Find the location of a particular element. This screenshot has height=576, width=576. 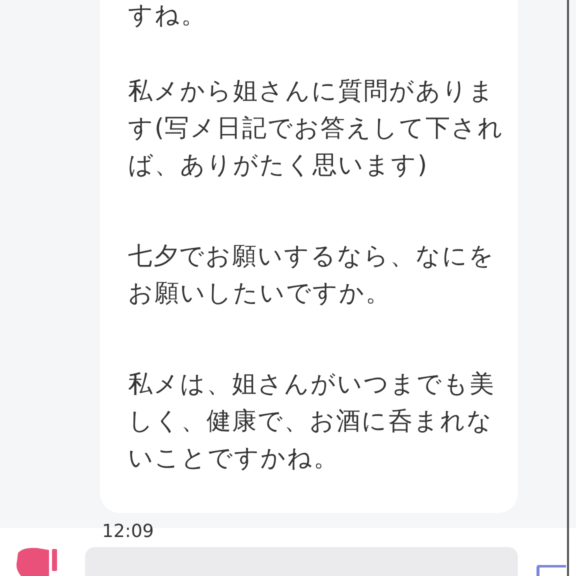

message-text: 私メは、姐さんがいつまでも美 しく、健康で、お酒に呑まれな いことですかね。 is located at coordinates (312, 421).